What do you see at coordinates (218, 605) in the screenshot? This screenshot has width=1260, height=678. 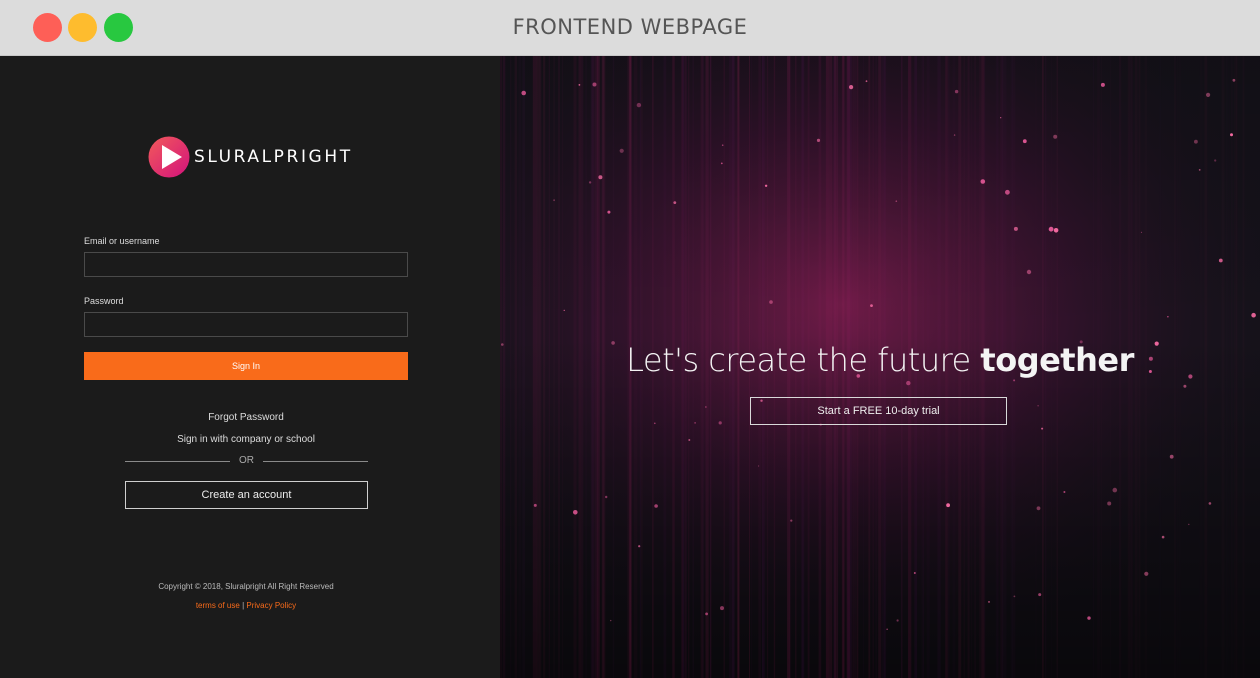 I see `terms-link: terms of use` at bounding box center [218, 605].